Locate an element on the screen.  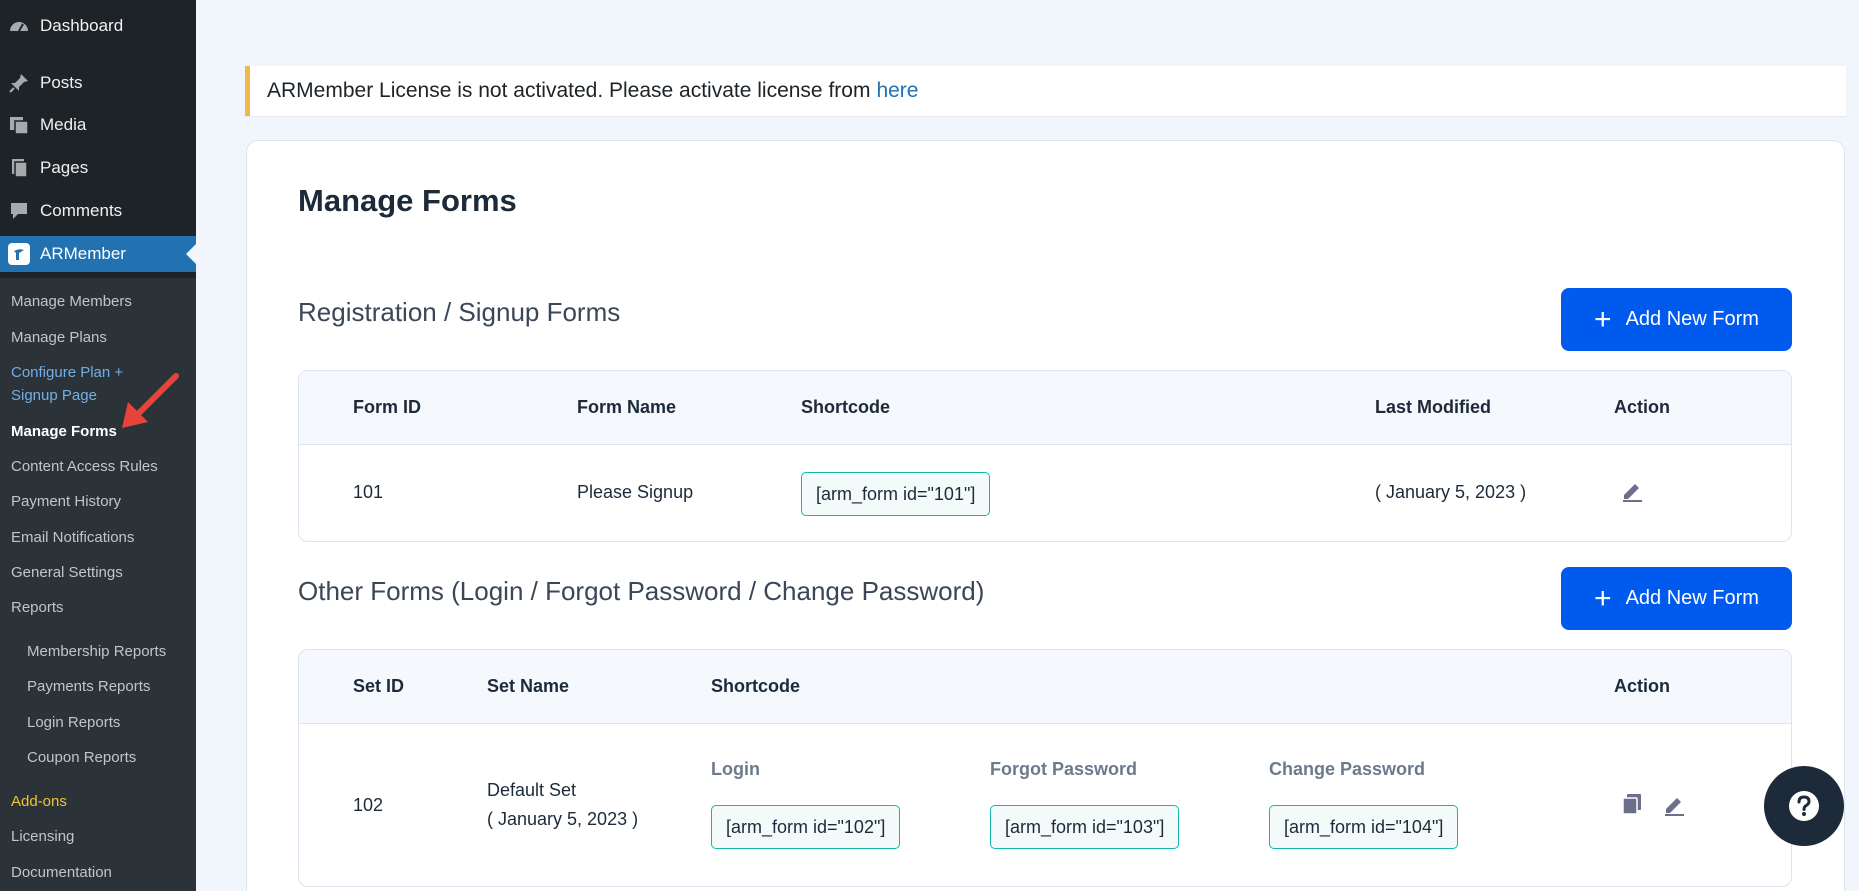
submenu-documentation: Documentation is located at coordinates (61, 872).